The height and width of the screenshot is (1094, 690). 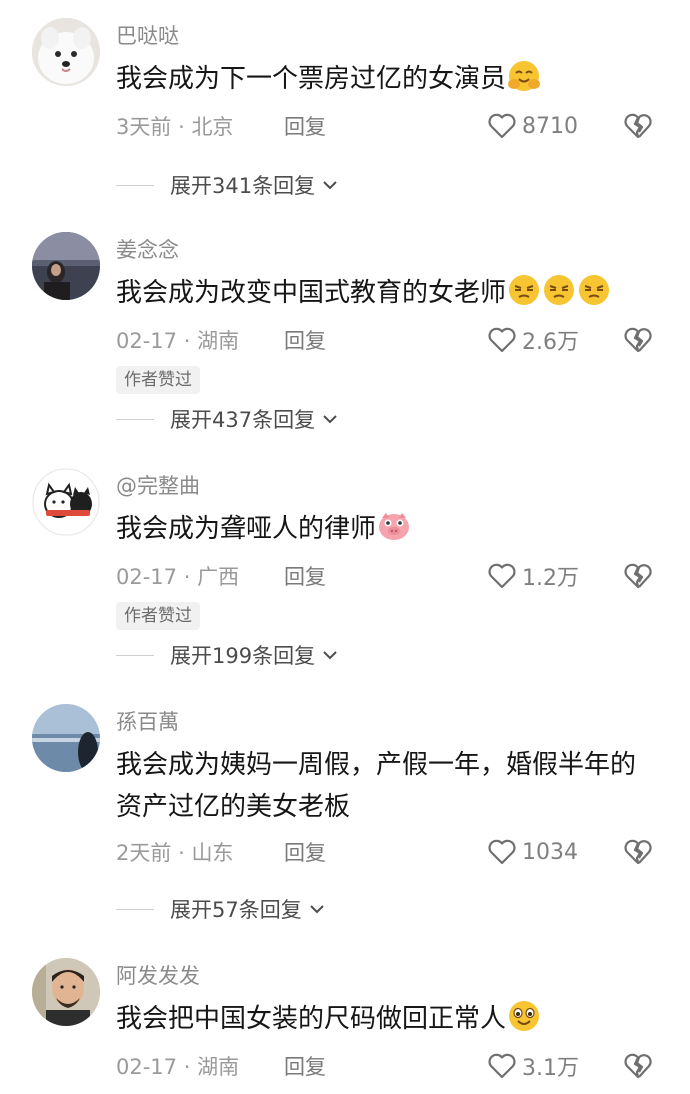 I want to click on hugging-face-emoji, so click(x=524, y=76).